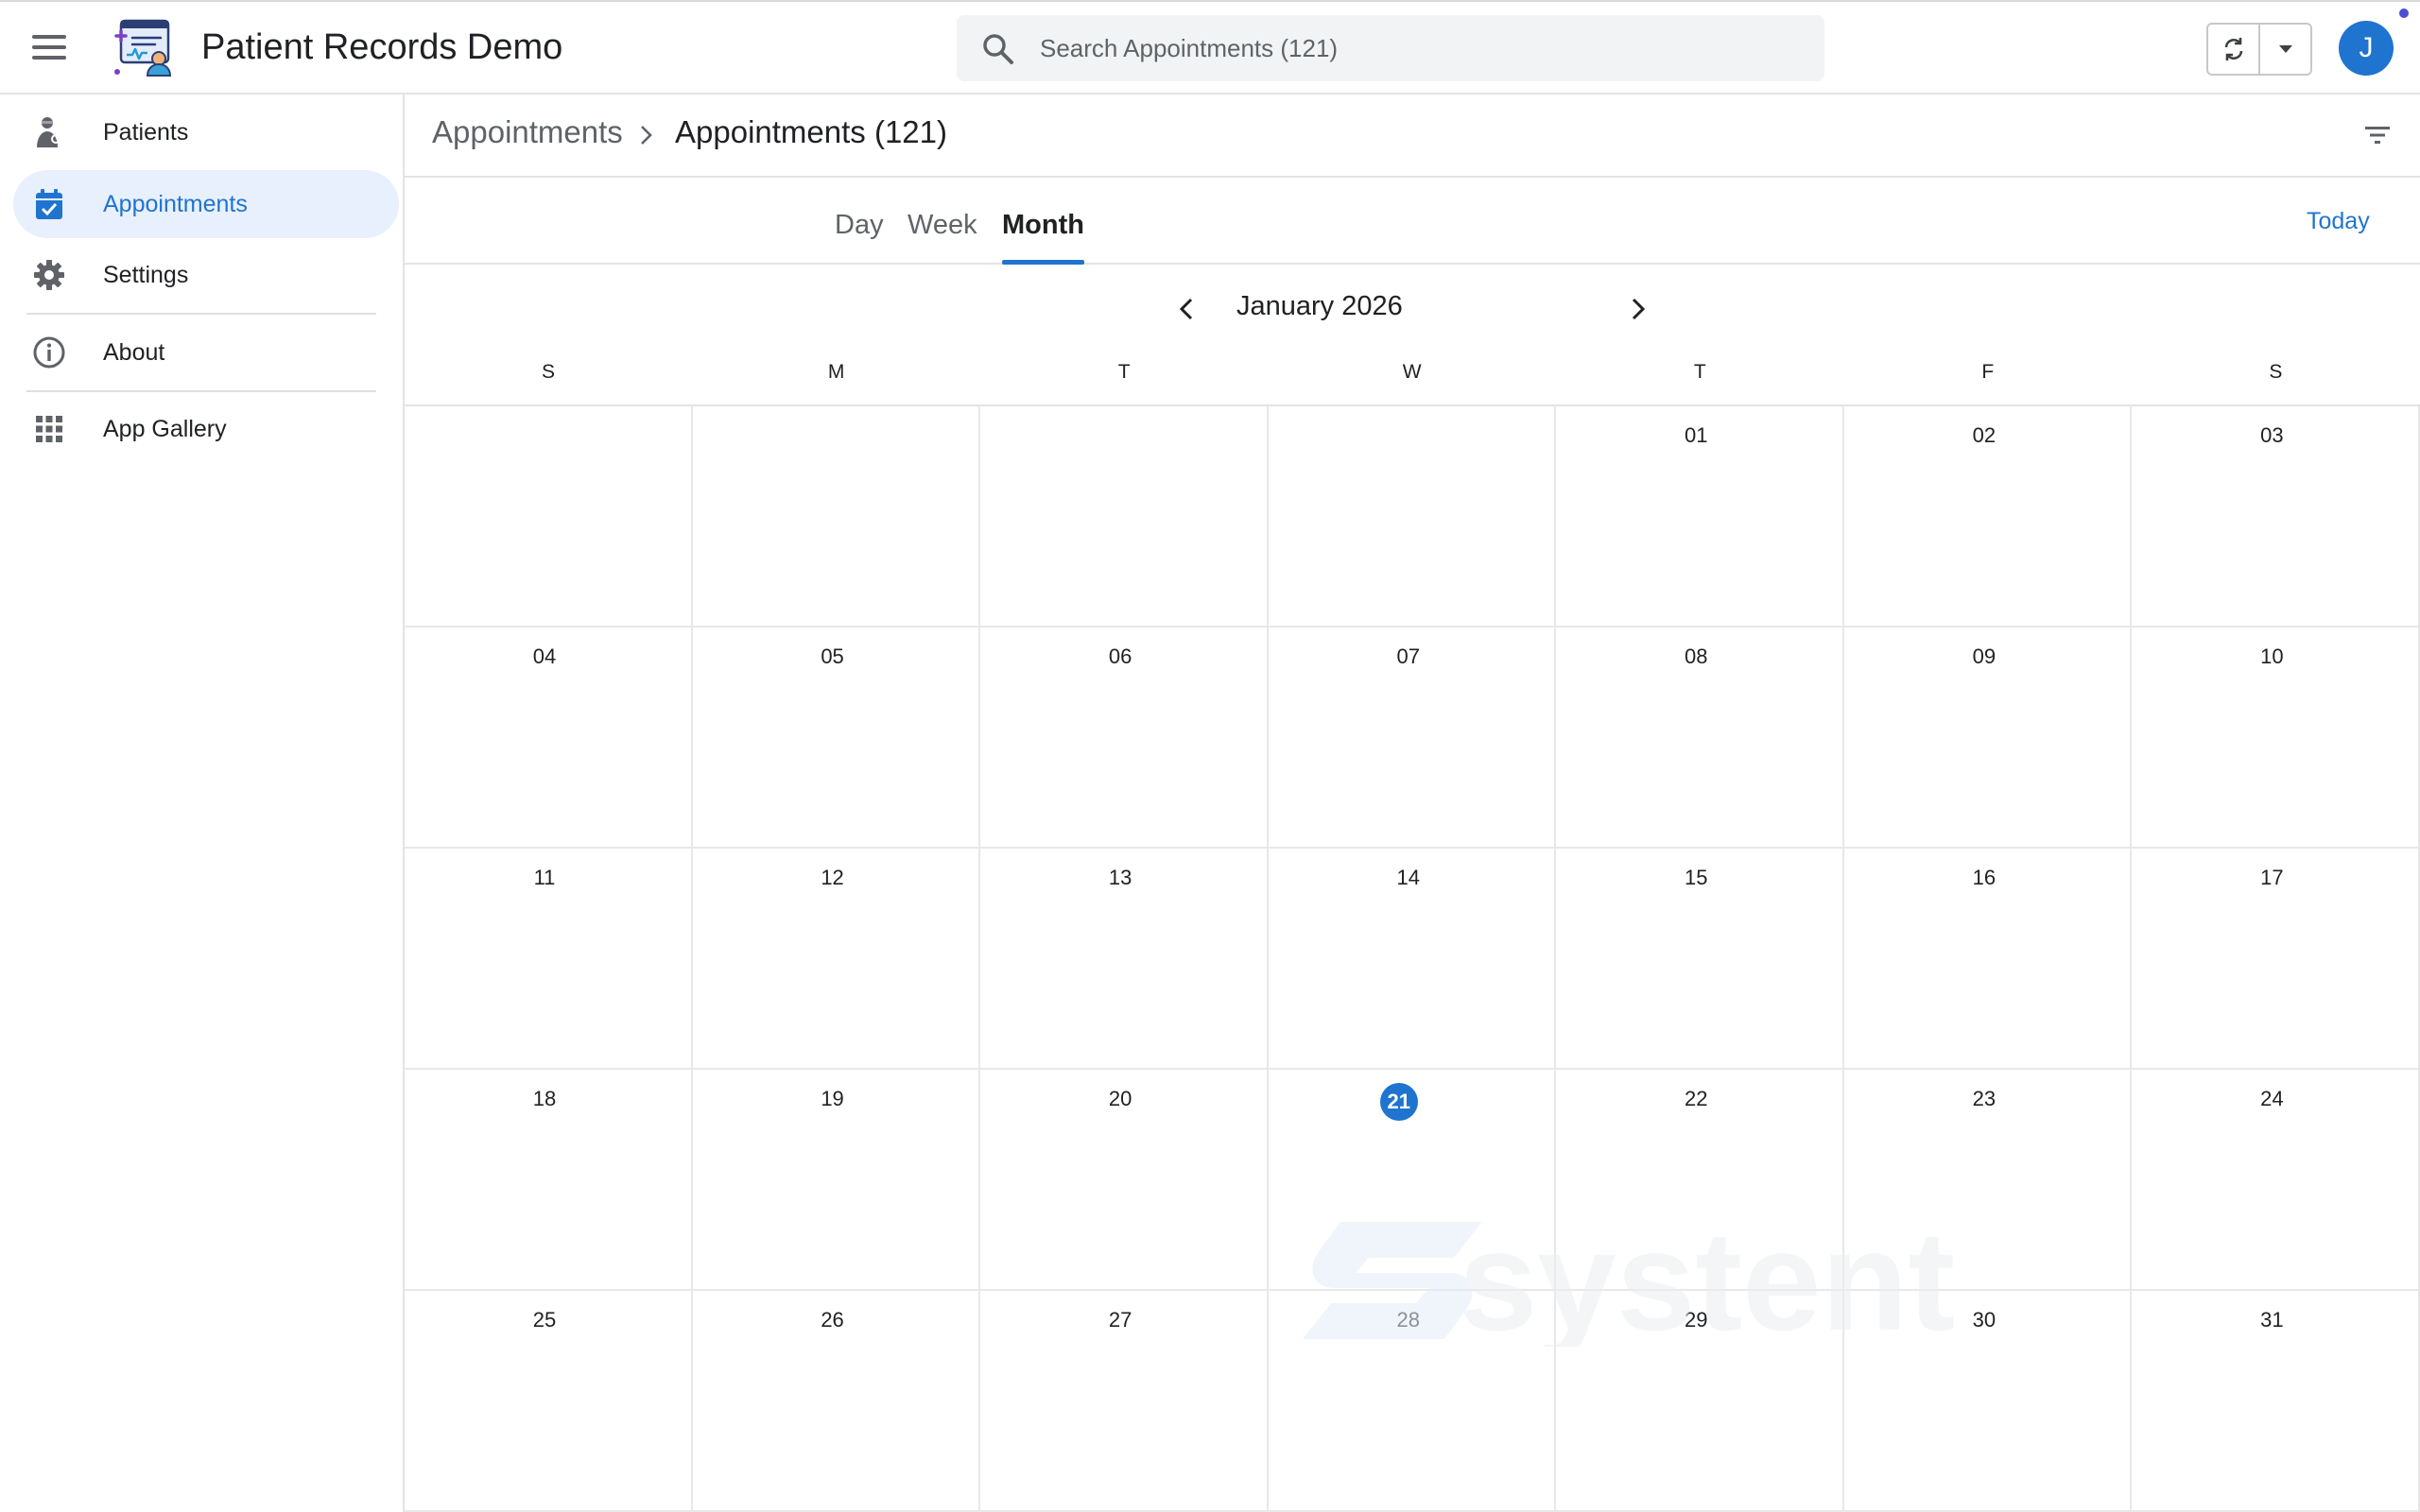 This screenshot has height=1512, width=2420. I want to click on day-number: 19, so click(832, 1098).